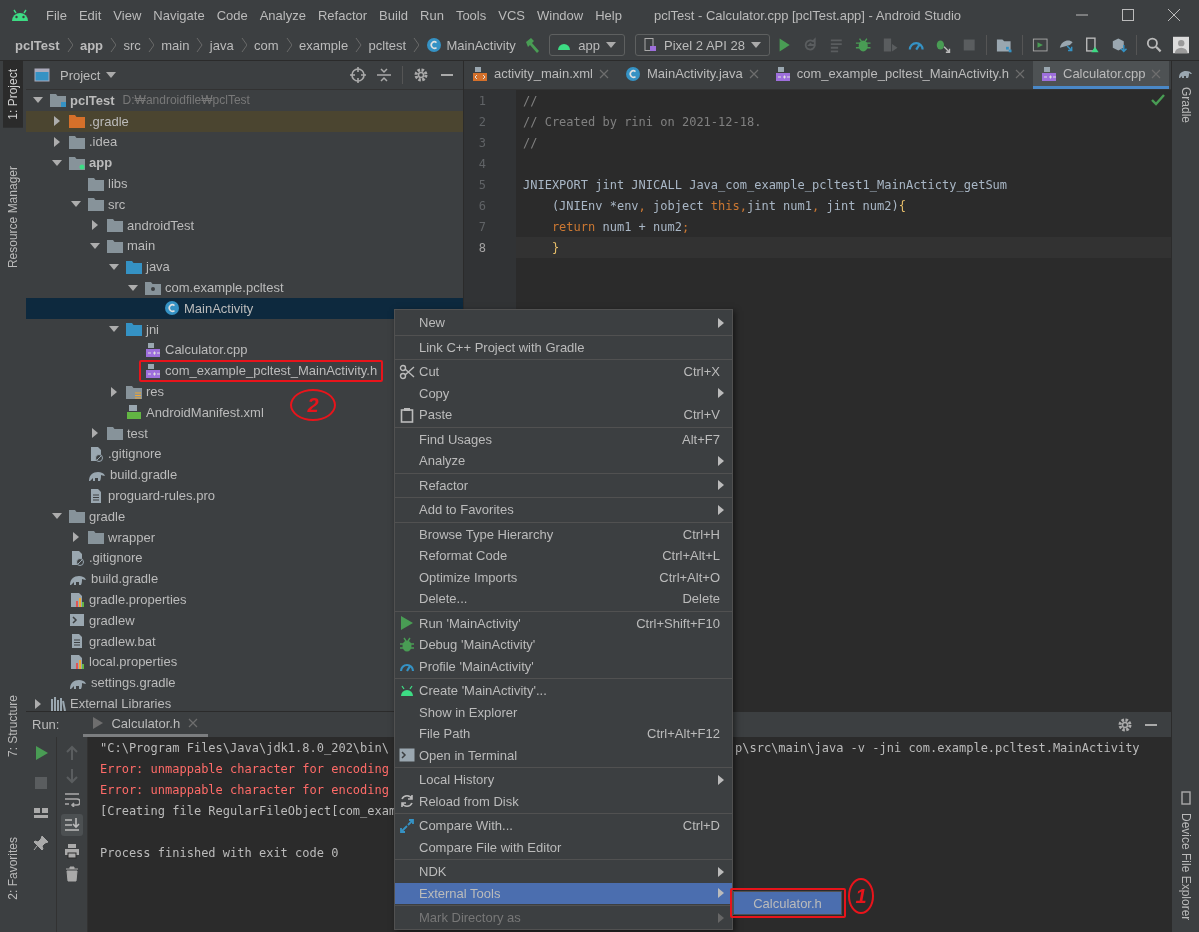 Image resolution: width=1199 pixels, height=932 pixels. What do you see at coordinates (563, 534) in the screenshot?
I see `menu-item: Browse Type Hierarchy Ctrl+H` at bounding box center [563, 534].